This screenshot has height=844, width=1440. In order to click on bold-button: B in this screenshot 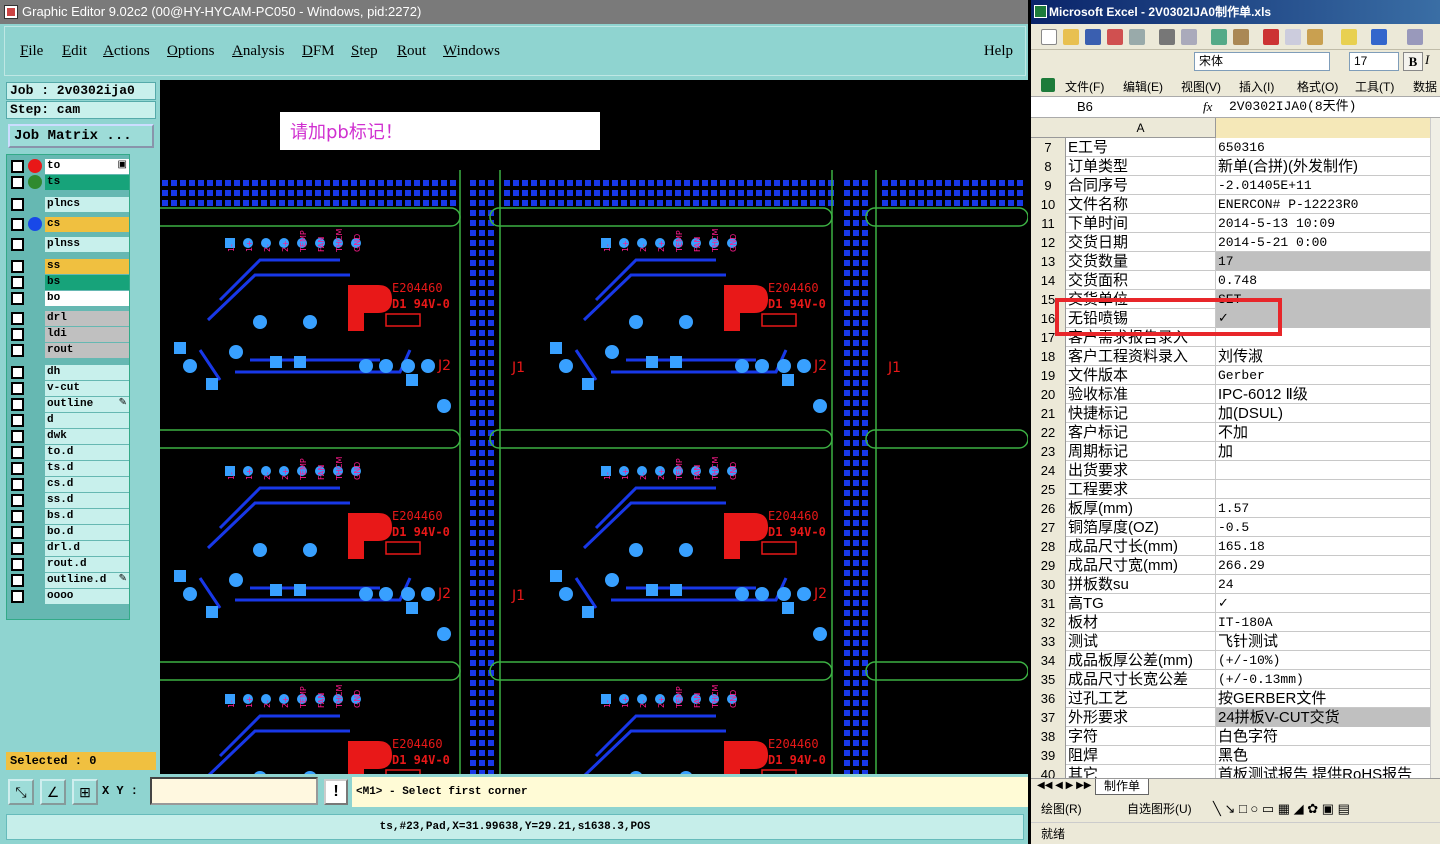, I will do `click(1413, 61)`.